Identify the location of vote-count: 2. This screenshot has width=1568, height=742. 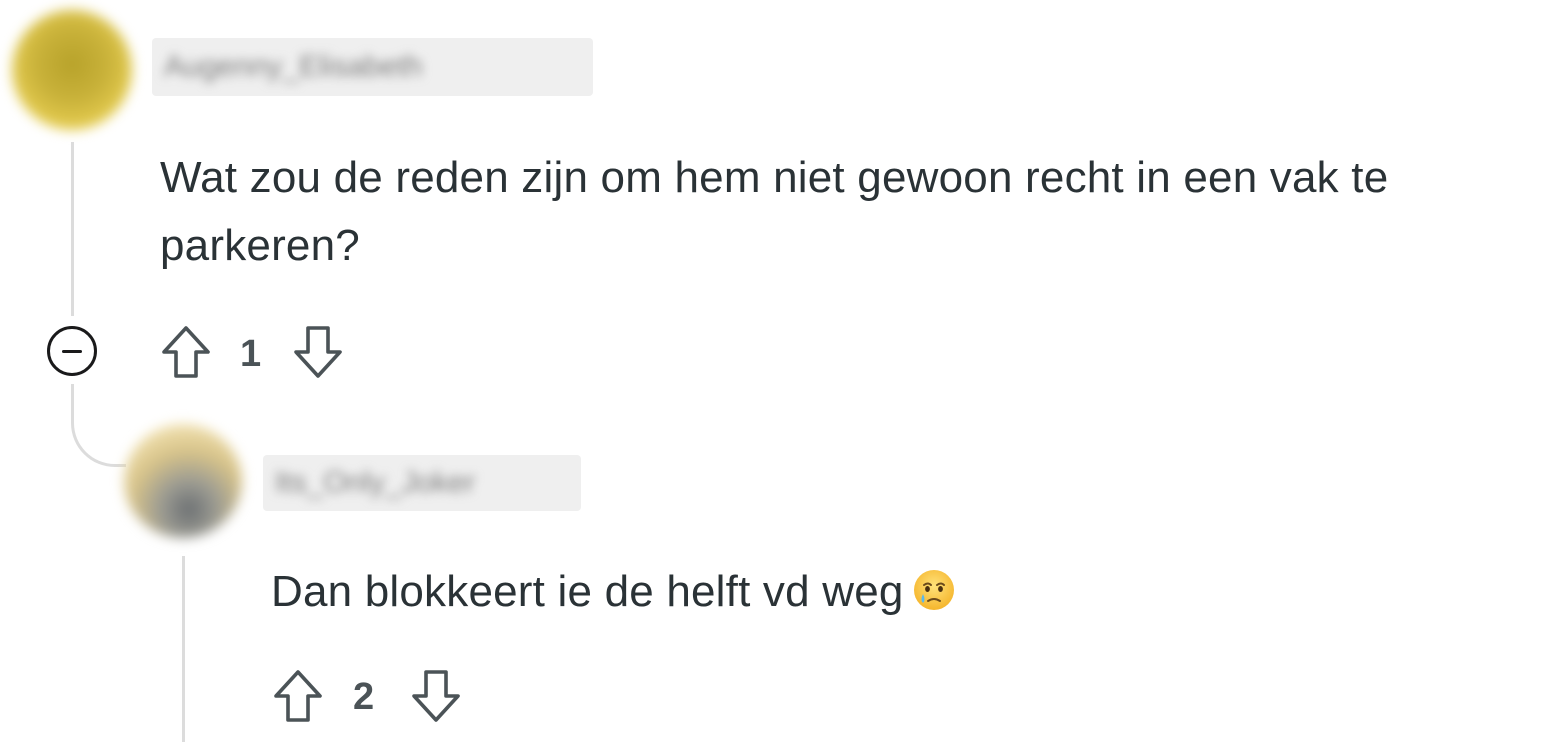
(364, 697).